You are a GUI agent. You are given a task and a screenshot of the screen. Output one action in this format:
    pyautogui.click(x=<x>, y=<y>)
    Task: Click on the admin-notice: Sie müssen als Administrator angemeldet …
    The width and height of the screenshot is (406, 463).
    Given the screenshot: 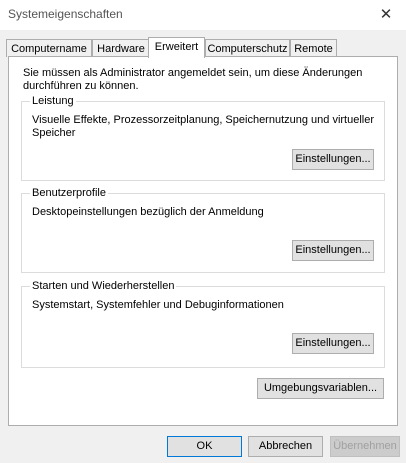 What is the action you would take?
    pyautogui.click(x=193, y=79)
    